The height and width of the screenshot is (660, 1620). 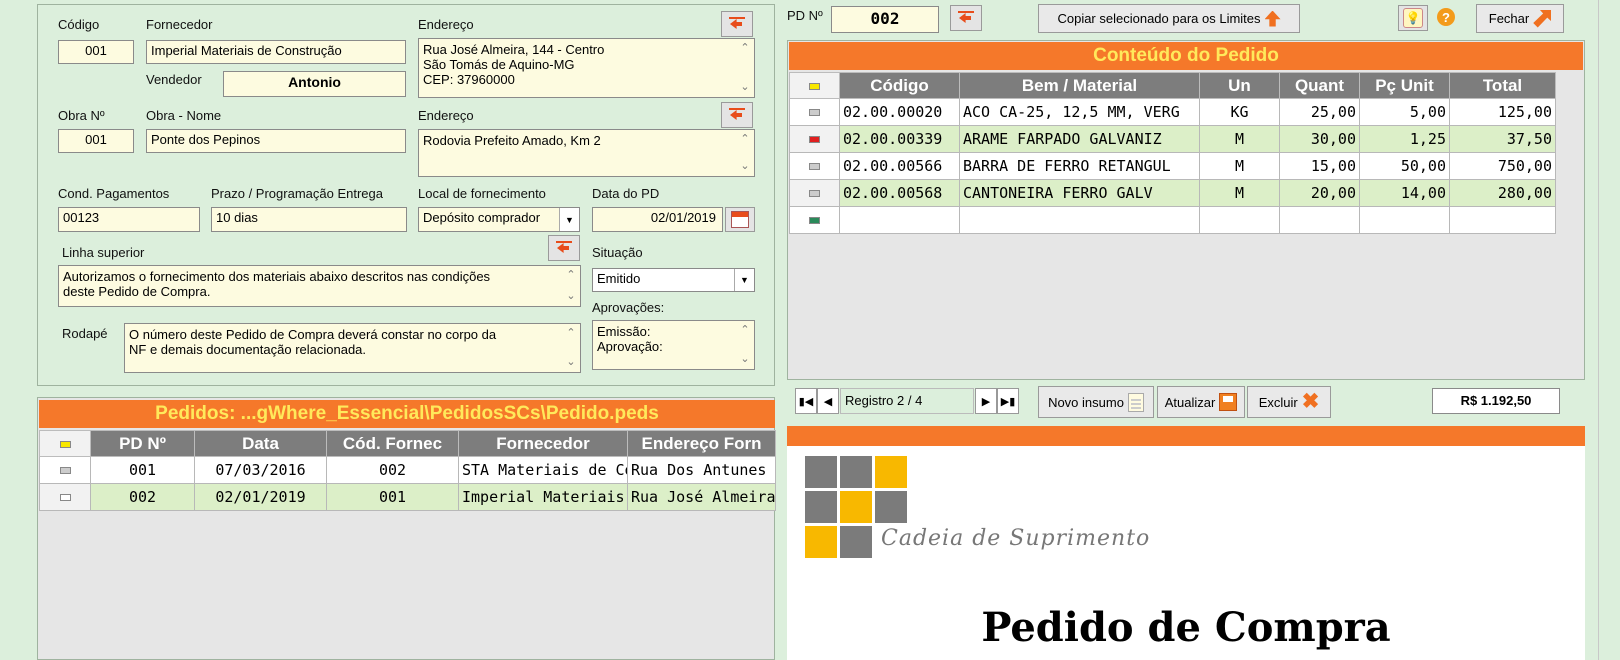 I want to click on price-cell: 5,00, so click(x=1404, y=112).